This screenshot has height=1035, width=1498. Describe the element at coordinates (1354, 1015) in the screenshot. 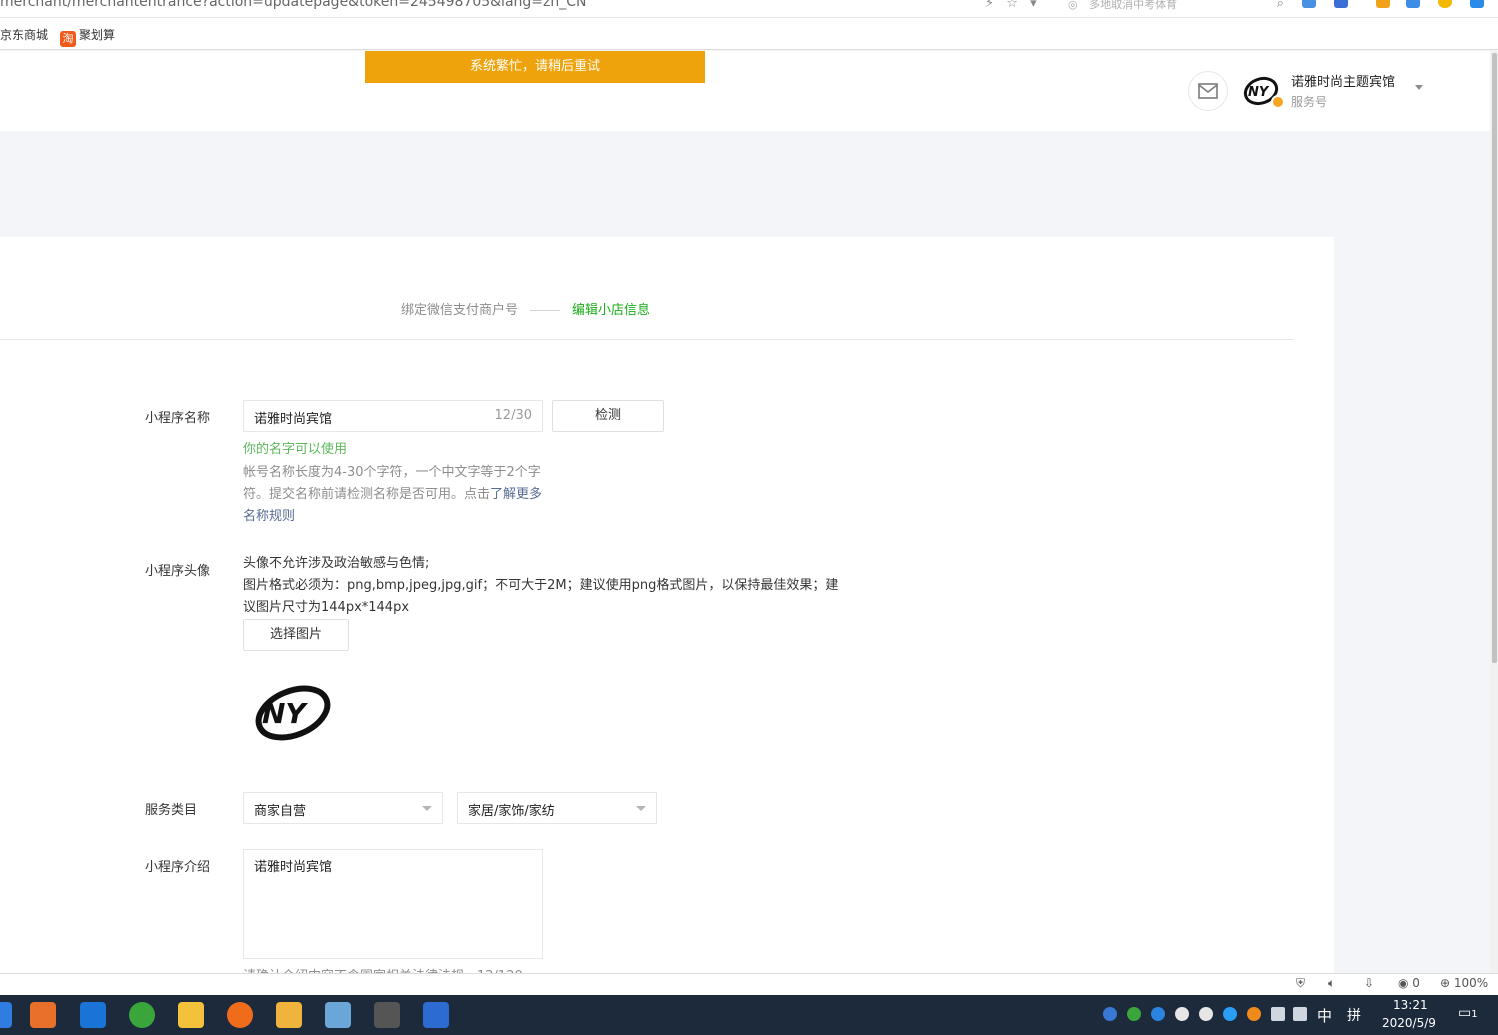

I see `ime-mode-icon: 拼` at that location.